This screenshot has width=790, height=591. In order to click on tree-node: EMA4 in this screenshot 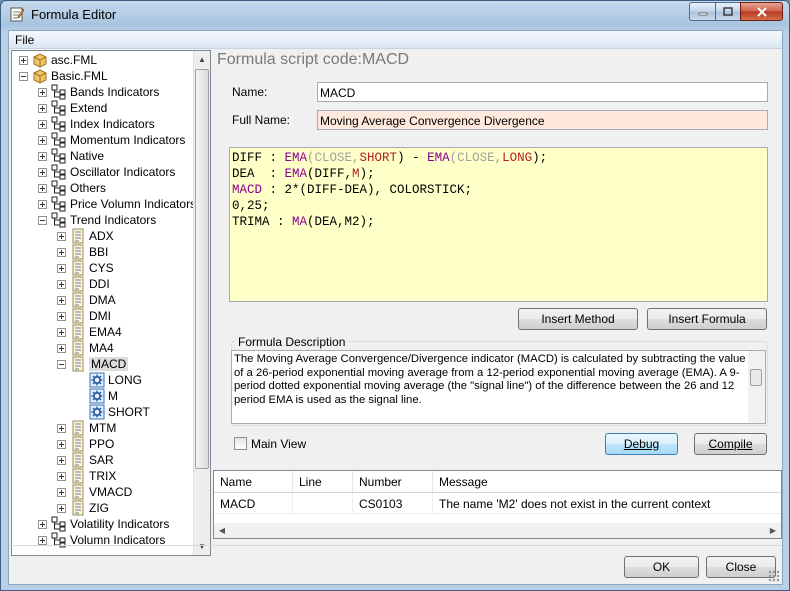, I will do `click(89, 332)`.